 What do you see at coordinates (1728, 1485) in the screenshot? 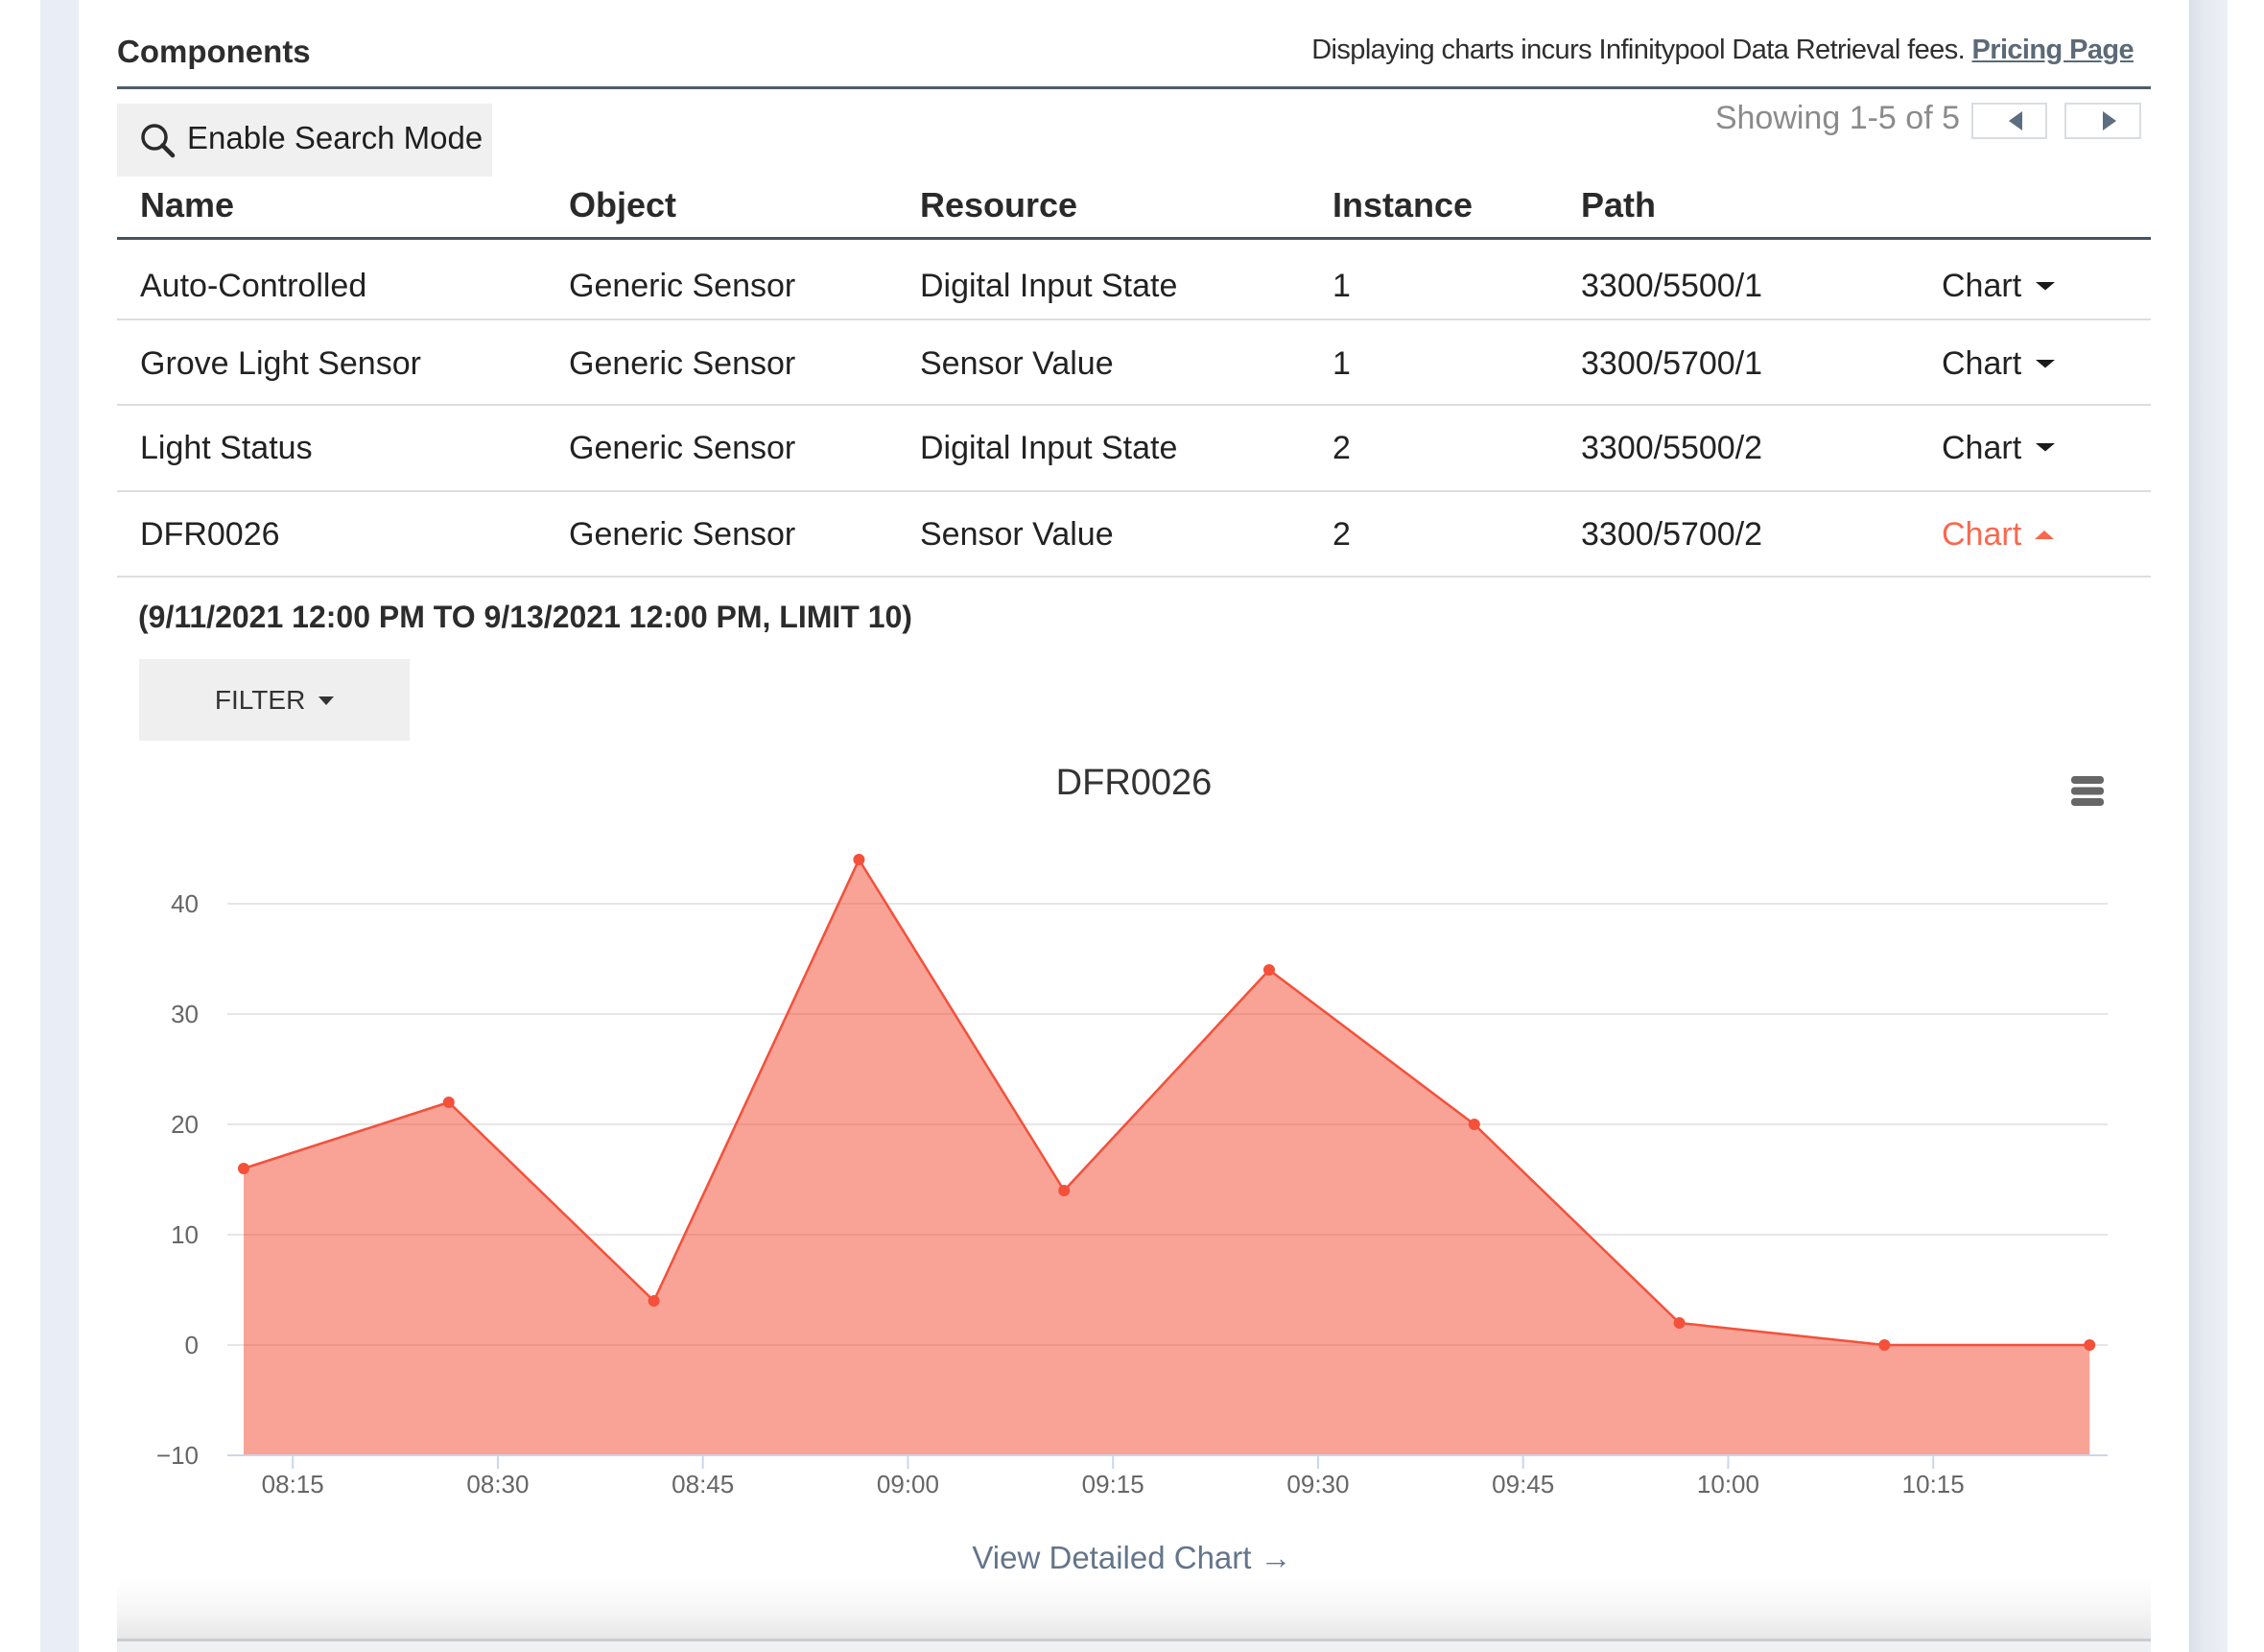
I see `svg-text: 10:00` at bounding box center [1728, 1485].